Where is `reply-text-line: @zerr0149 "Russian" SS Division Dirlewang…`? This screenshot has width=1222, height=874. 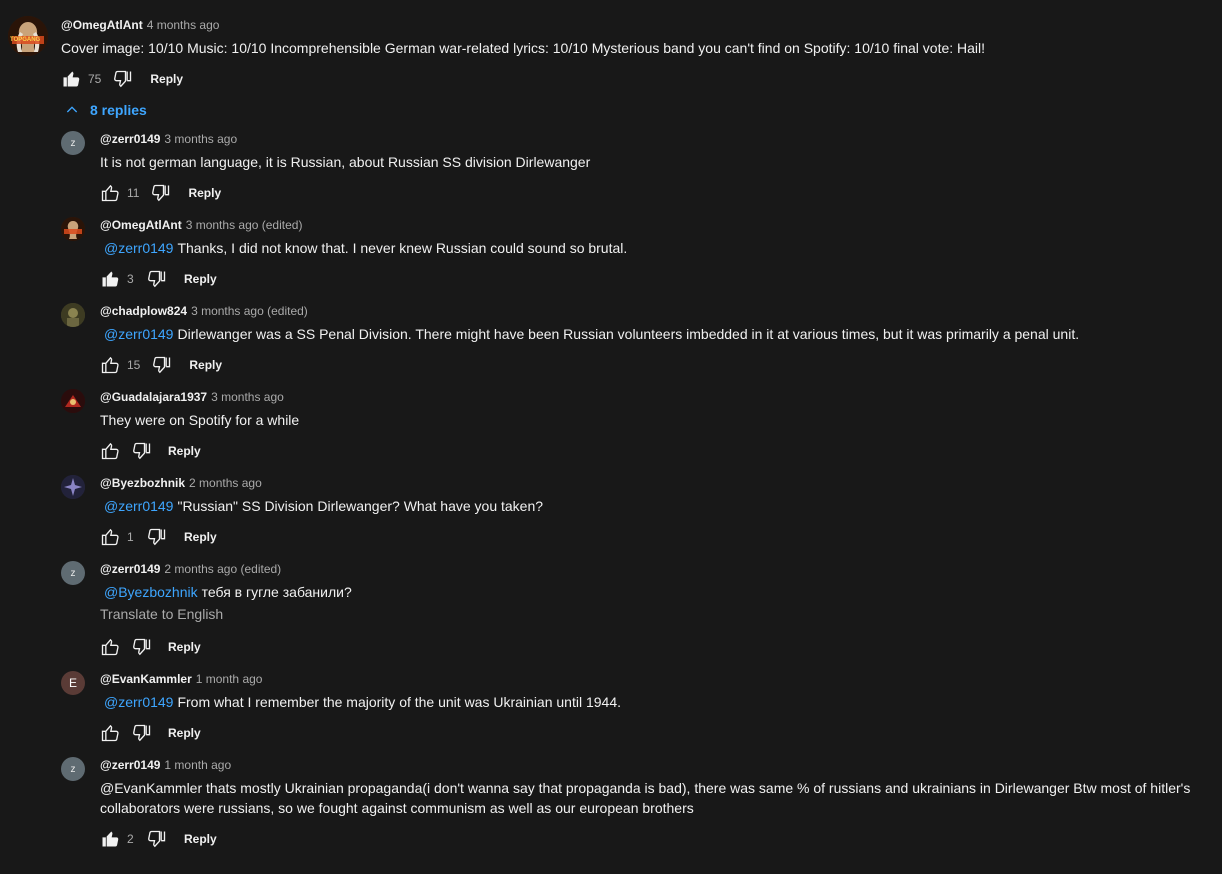 reply-text-line: @zerr0149 "Russian" SS Division Dirlewang… is located at coordinates (321, 506).